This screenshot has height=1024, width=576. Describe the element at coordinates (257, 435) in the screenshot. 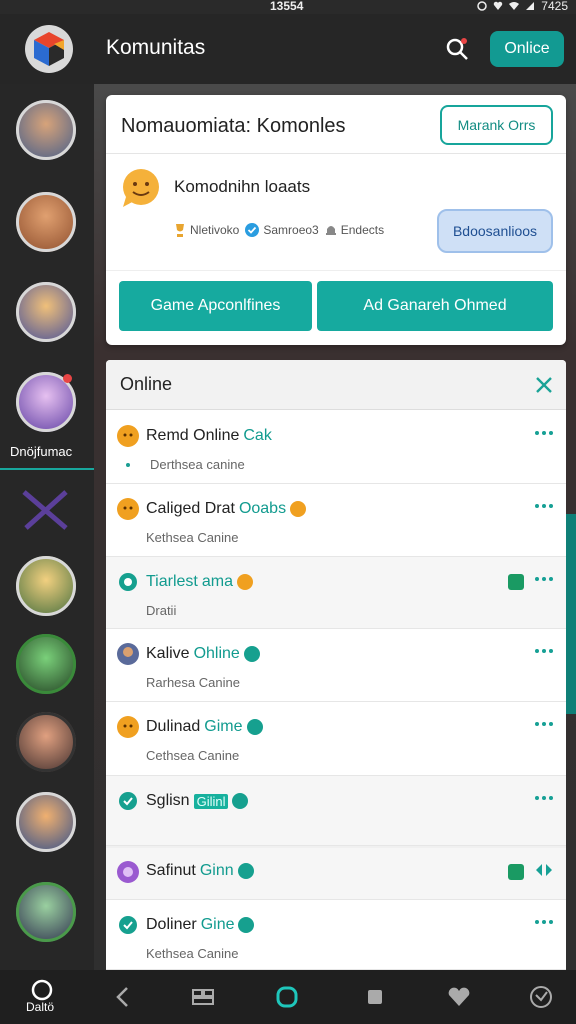

I see `member-tag: Cak` at that location.